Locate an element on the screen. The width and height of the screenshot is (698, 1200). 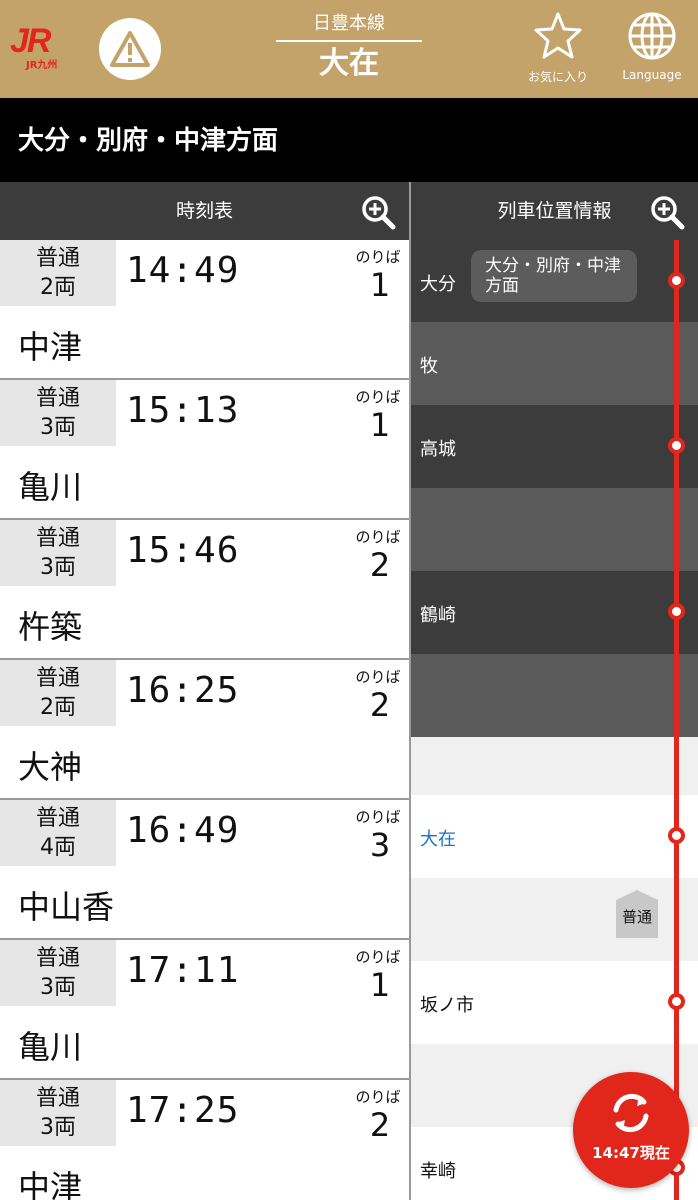
line-name: 日豊本線 is located at coordinates (349, 23).